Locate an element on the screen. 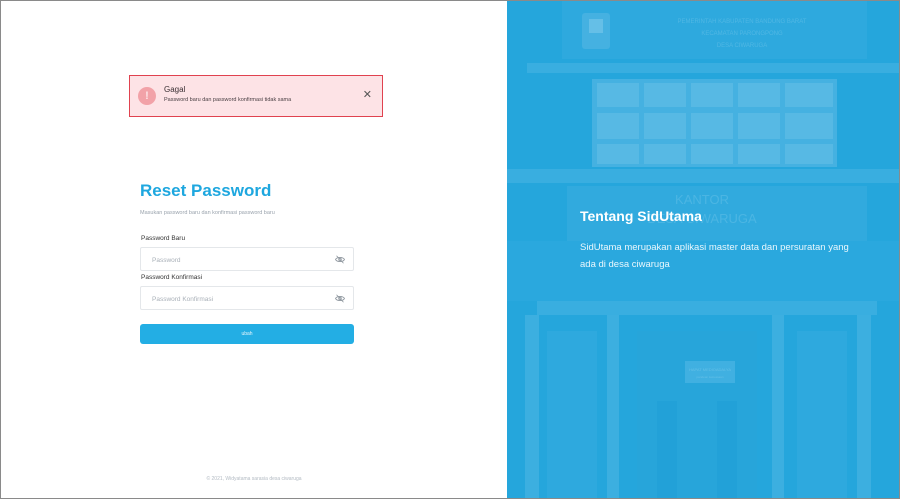 Image resolution: width=900 pixels, height=499 pixels. new-password-label: Password Baru is located at coordinates (163, 238).